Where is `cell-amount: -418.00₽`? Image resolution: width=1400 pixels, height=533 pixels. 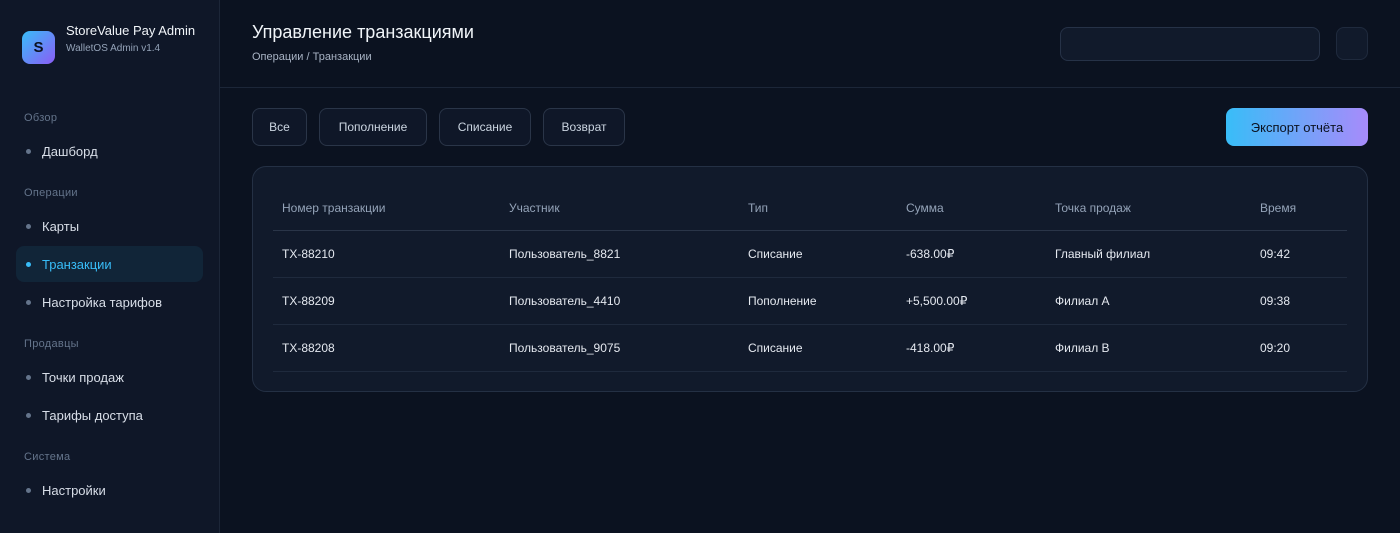 cell-amount: -418.00₽ is located at coordinates (930, 348).